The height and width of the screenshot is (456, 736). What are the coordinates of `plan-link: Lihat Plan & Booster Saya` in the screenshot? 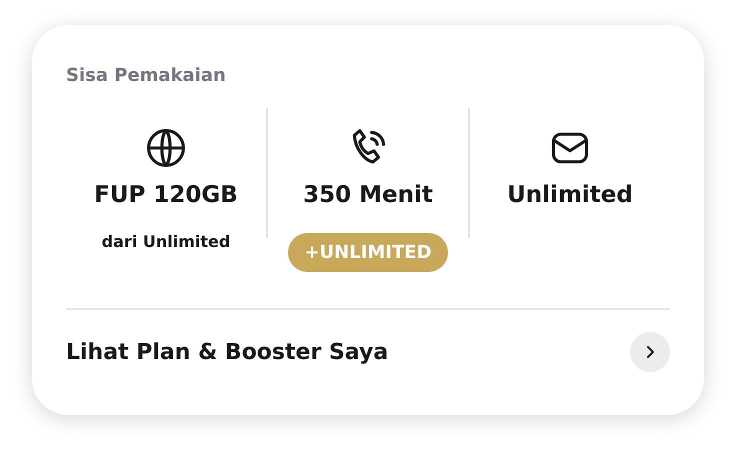 It's located at (227, 352).